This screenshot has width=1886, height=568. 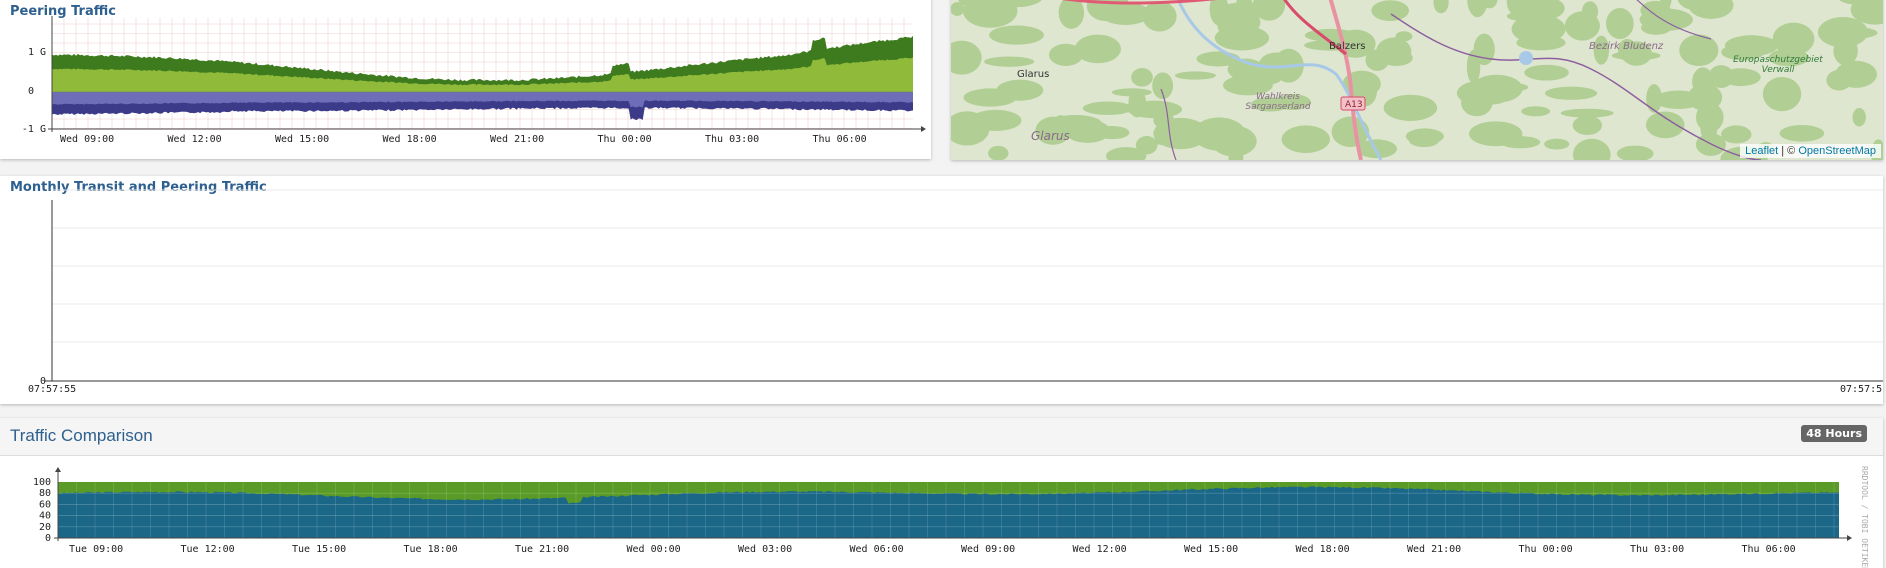 What do you see at coordinates (1769, 549) in the screenshot?
I see `comparison-x-label: Thu 06:00` at bounding box center [1769, 549].